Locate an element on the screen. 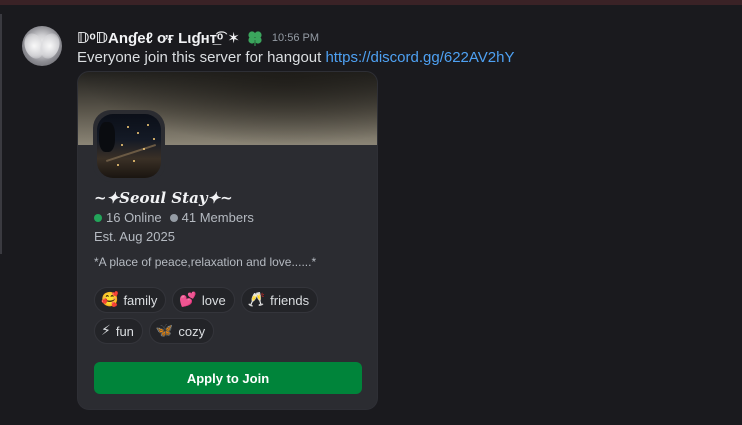 The image size is (742, 425). tag-family: 🥰 family is located at coordinates (130, 300).